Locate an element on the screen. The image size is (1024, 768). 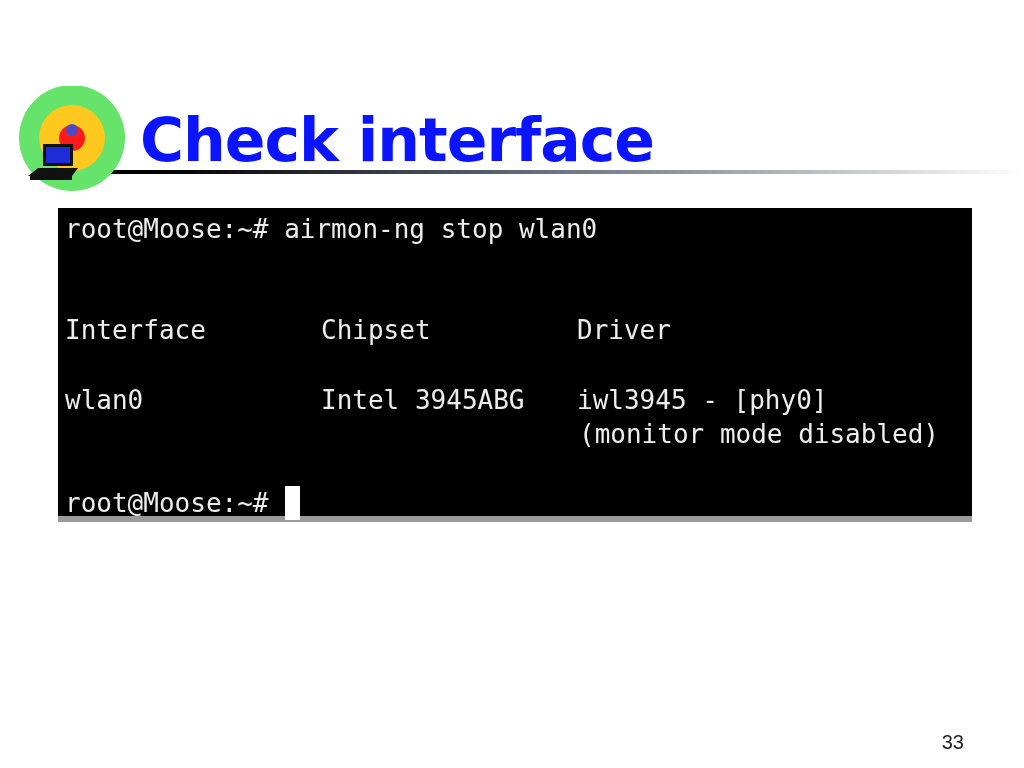
page-number: 33 is located at coordinates (952, 742).